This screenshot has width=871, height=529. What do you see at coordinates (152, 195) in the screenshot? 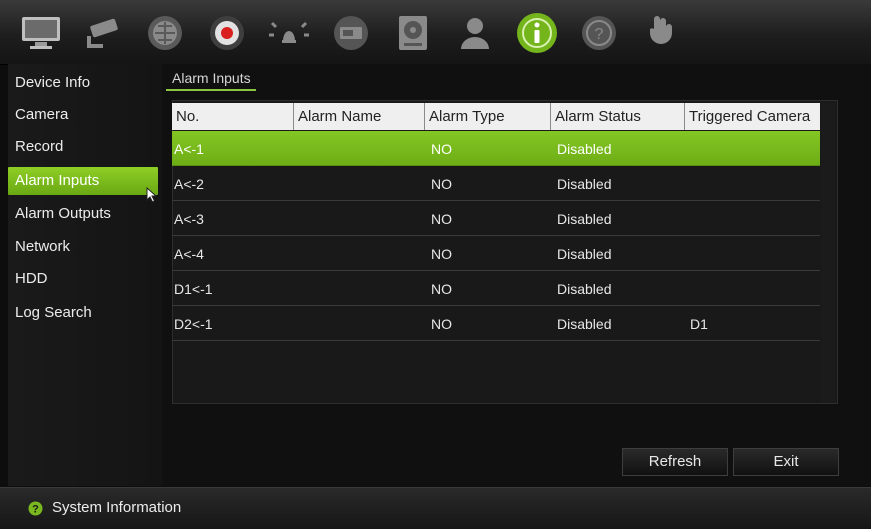
I see `mouse-cursor-icon` at bounding box center [152, 195].